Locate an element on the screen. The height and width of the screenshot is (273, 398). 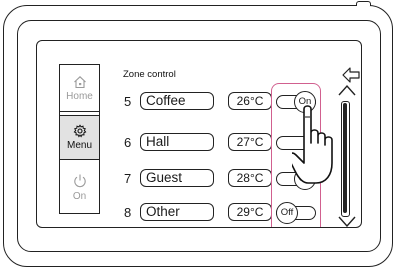
power-icon is located at coordinates (79, 180).